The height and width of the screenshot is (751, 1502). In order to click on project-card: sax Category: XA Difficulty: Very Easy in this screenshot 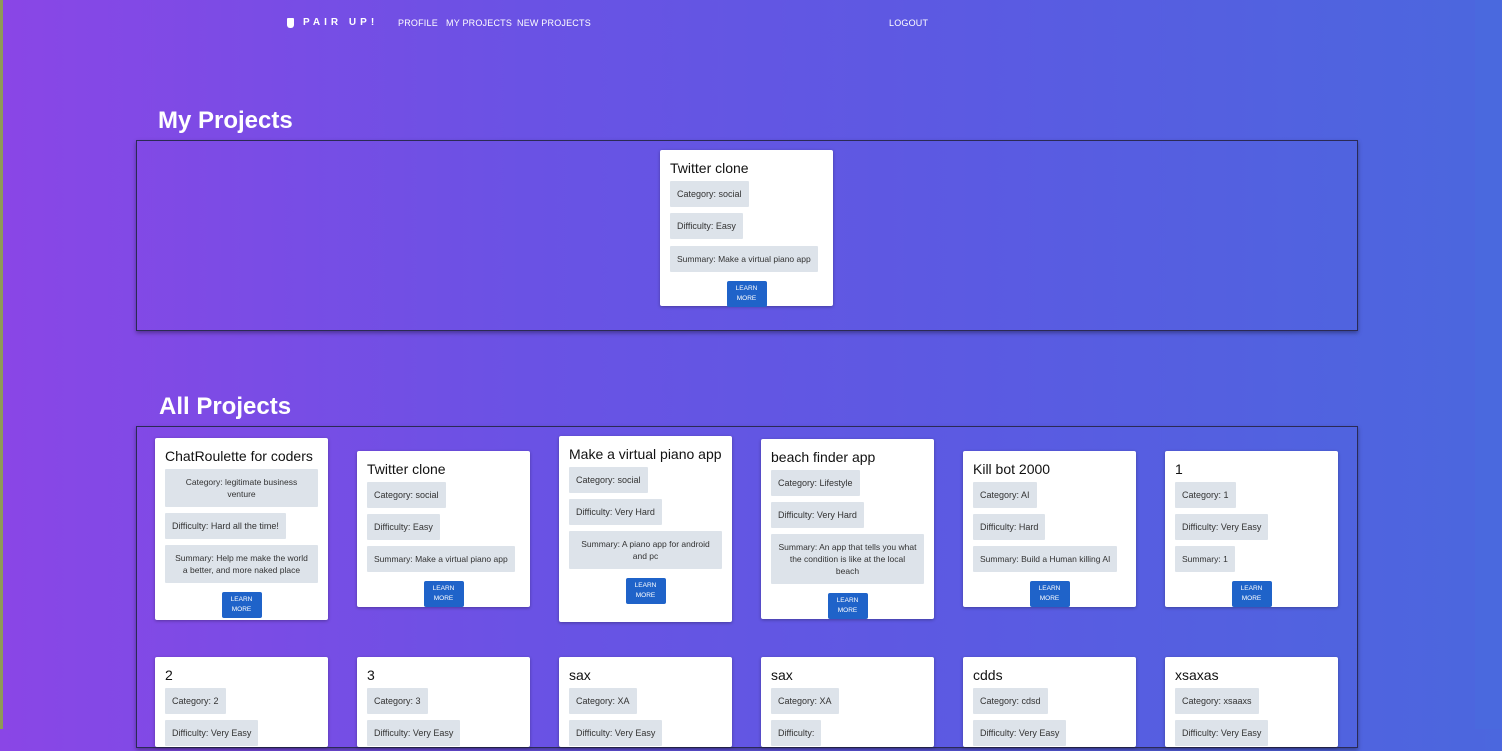, I will do `click(645, 702)`.